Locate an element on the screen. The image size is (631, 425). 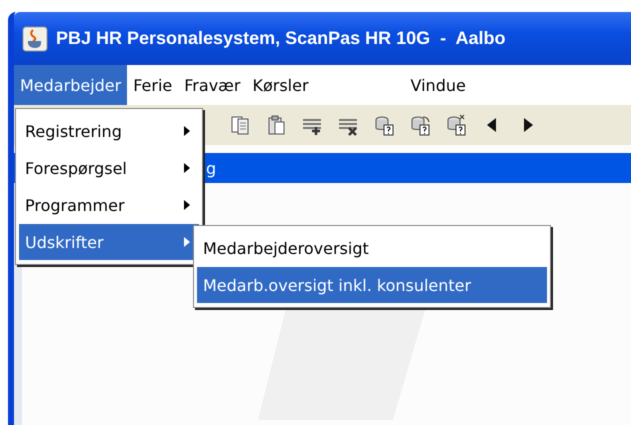
row-text: g is located at coordinates (211, 168).